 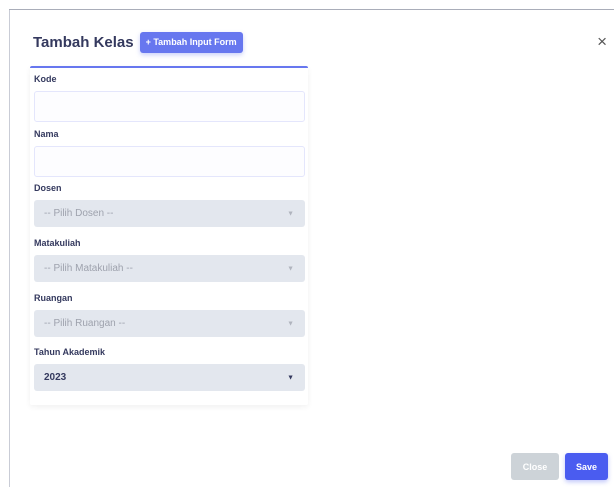 What do you see at coordinates (46, 134) in the screenshot?
I see `nama-label: Nama` at bounding box center [46, 134].